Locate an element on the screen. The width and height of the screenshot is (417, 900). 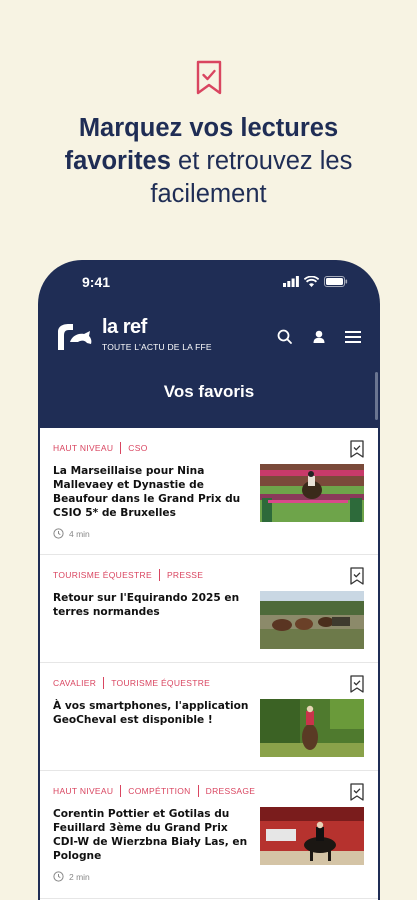
article-categories: CAVALIER TOURISME ÉQUESTRE is located at coordinates (208, 683).